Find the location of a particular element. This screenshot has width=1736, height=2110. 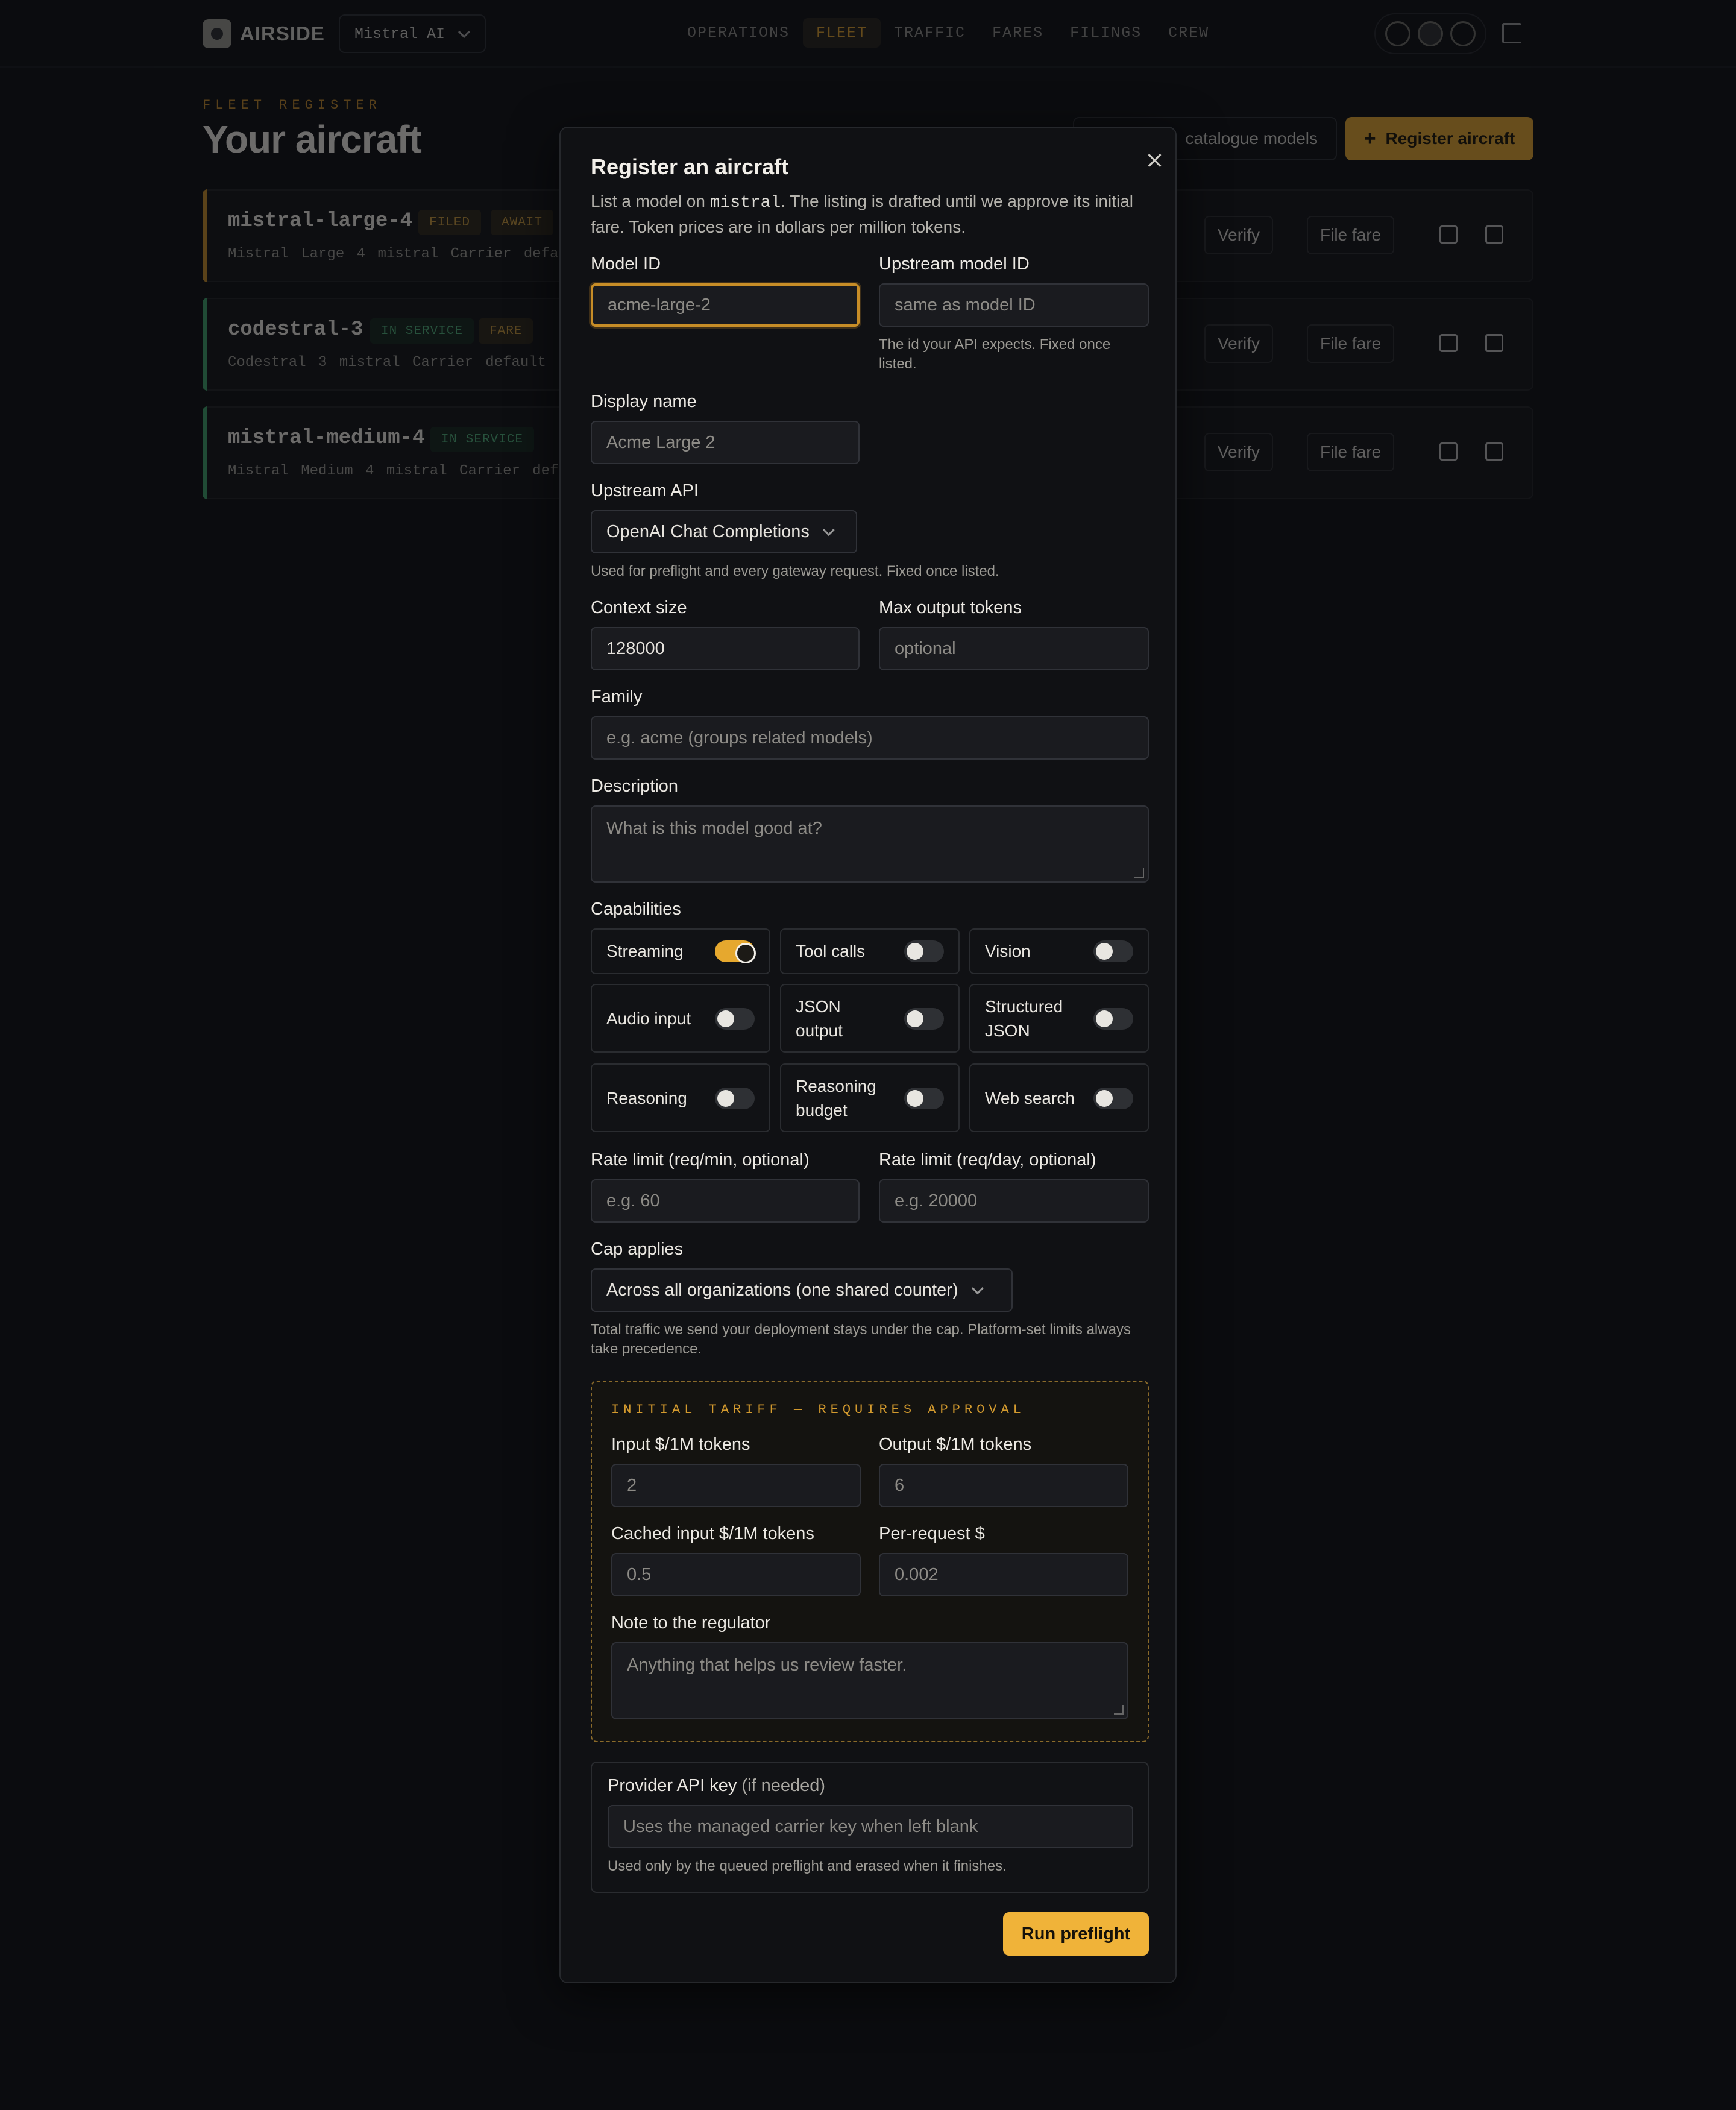

logo: AIRSIDE is located at coordinates (264, 33).